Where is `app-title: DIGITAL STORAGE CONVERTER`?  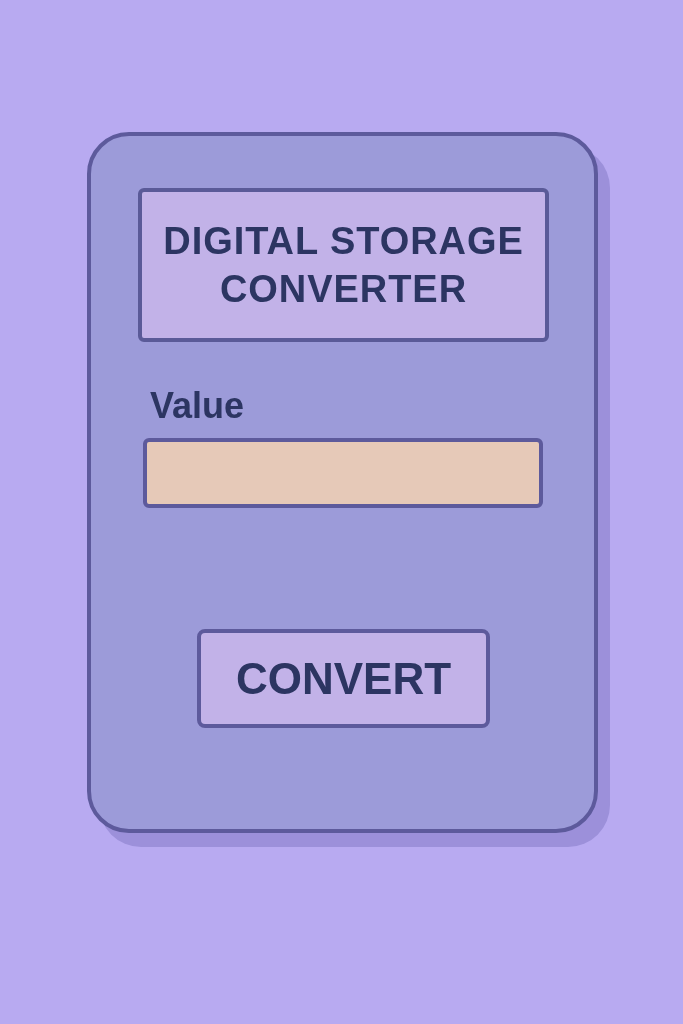 app-title: DIGITAL STORAGE CONVERTER is located at coordinates (343, 265).